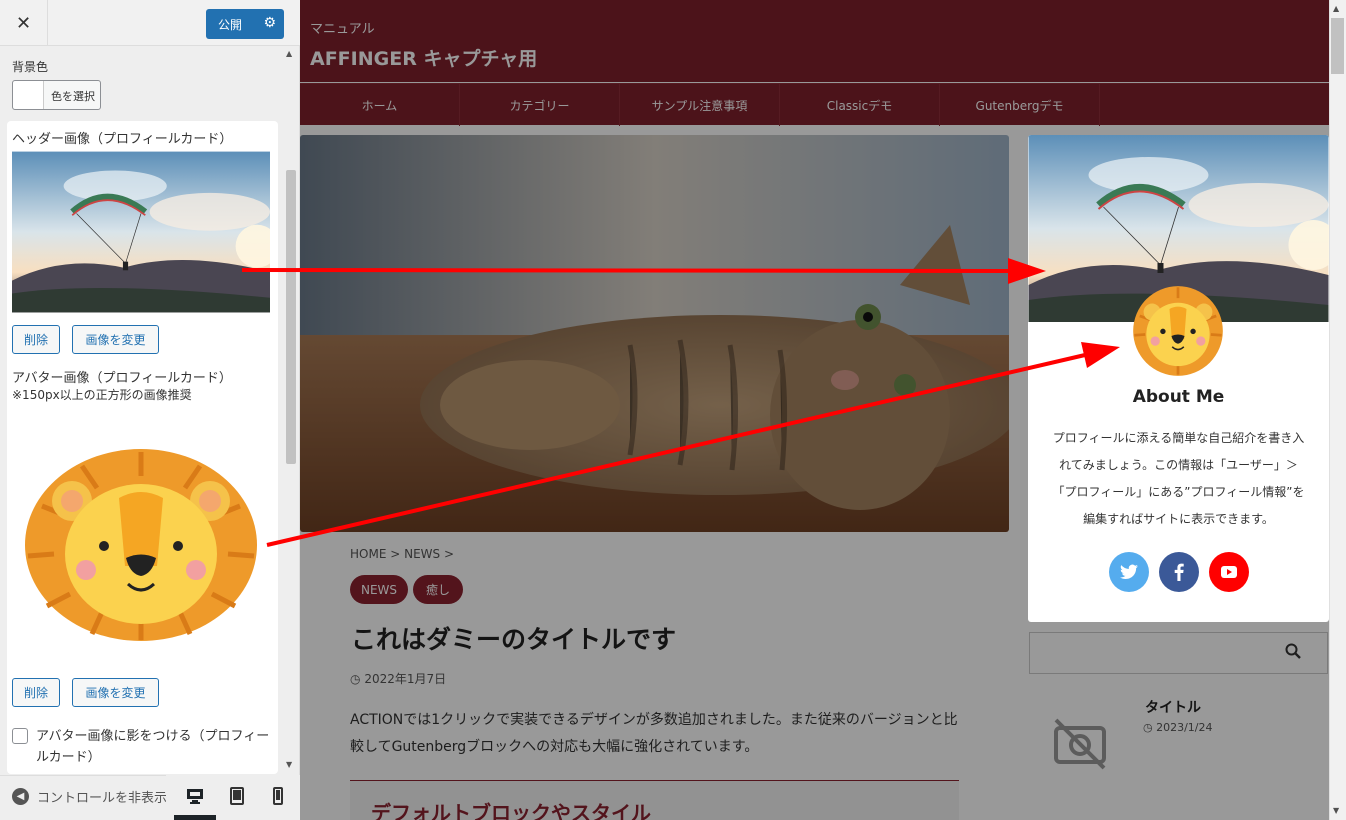  What do you see at coordinates (36, 692) in the screenshot?
I see `delete-avatar-image-button: 削除` at bounding box center [36, 692].